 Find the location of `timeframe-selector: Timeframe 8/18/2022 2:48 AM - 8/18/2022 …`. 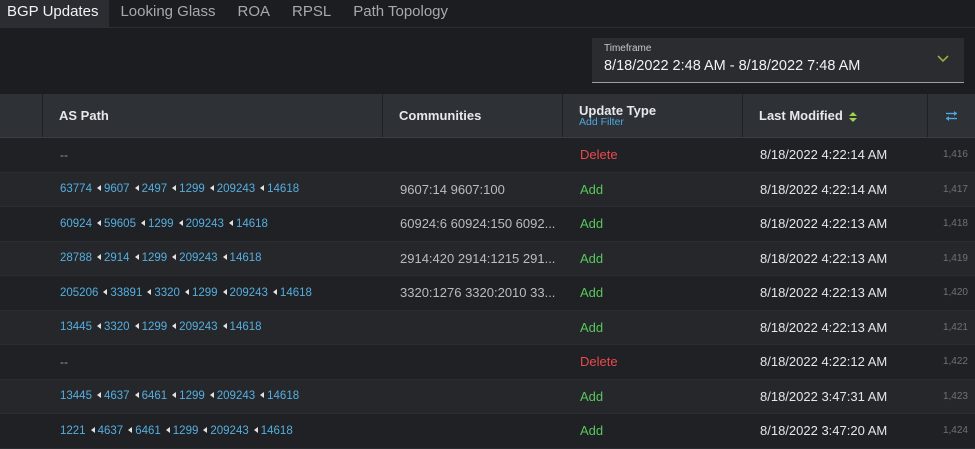

timeframe-selector: Timeframe 8/18/2022 2:48 AM - 8/18/2022 … is located at coordinates (778, 60).